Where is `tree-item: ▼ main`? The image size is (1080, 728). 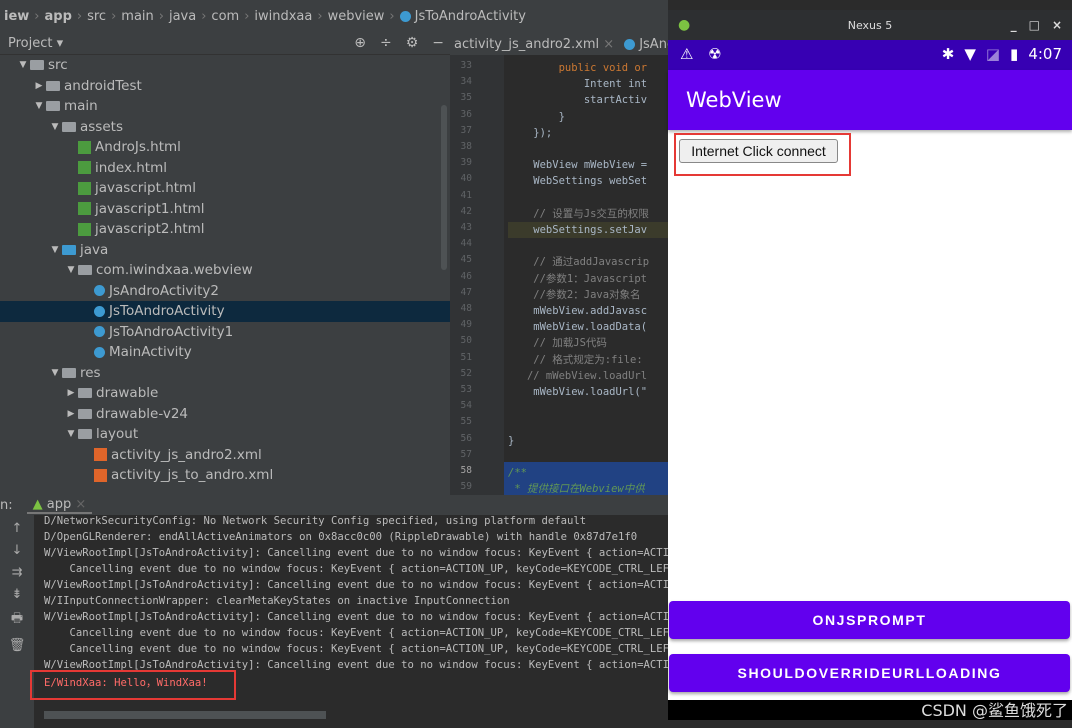
tree-item: ▼ main is located at coordinates (225, 106).